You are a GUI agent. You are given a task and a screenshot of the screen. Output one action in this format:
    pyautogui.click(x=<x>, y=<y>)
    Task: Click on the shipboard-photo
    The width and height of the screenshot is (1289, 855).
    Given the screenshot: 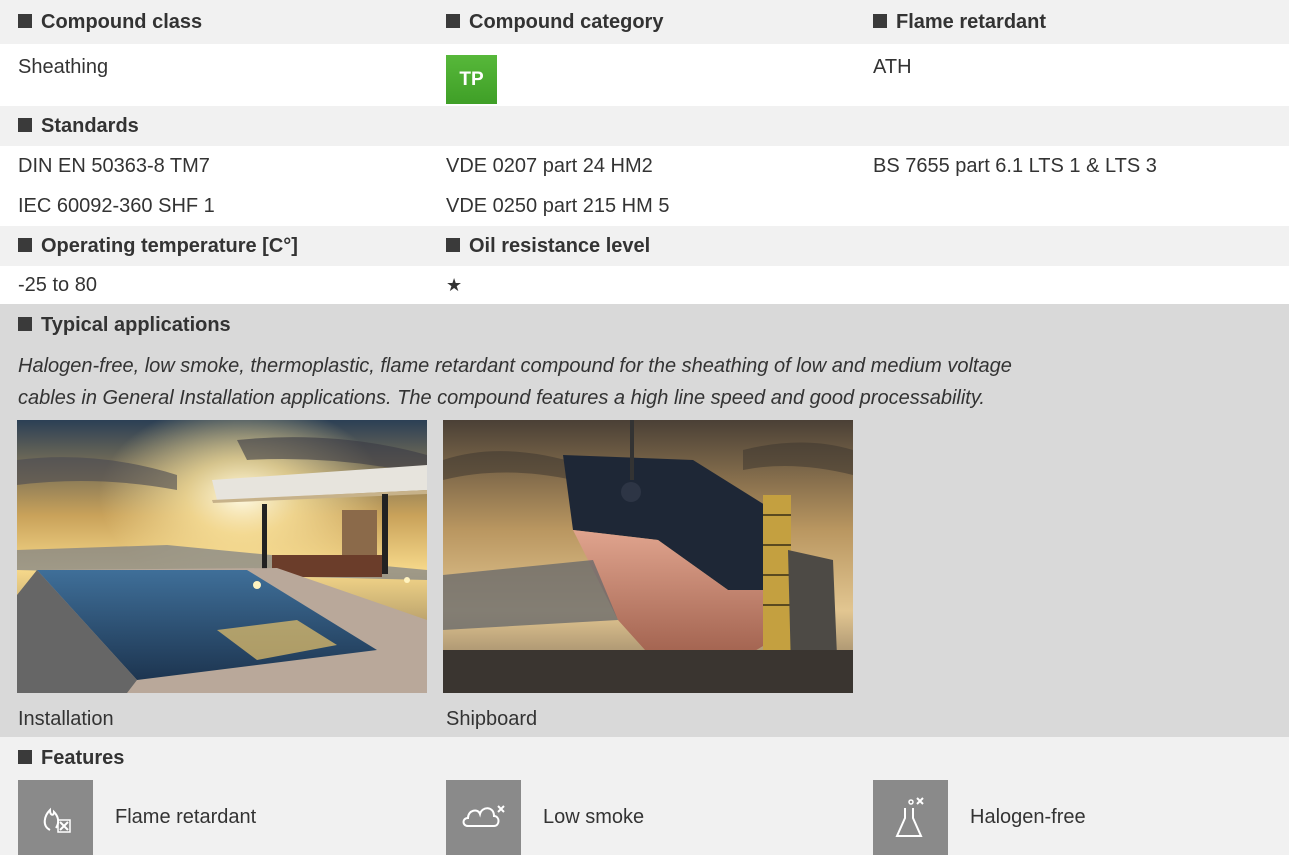 What is the action you would take?
    pyautogui.click(x=648, y=556)
    